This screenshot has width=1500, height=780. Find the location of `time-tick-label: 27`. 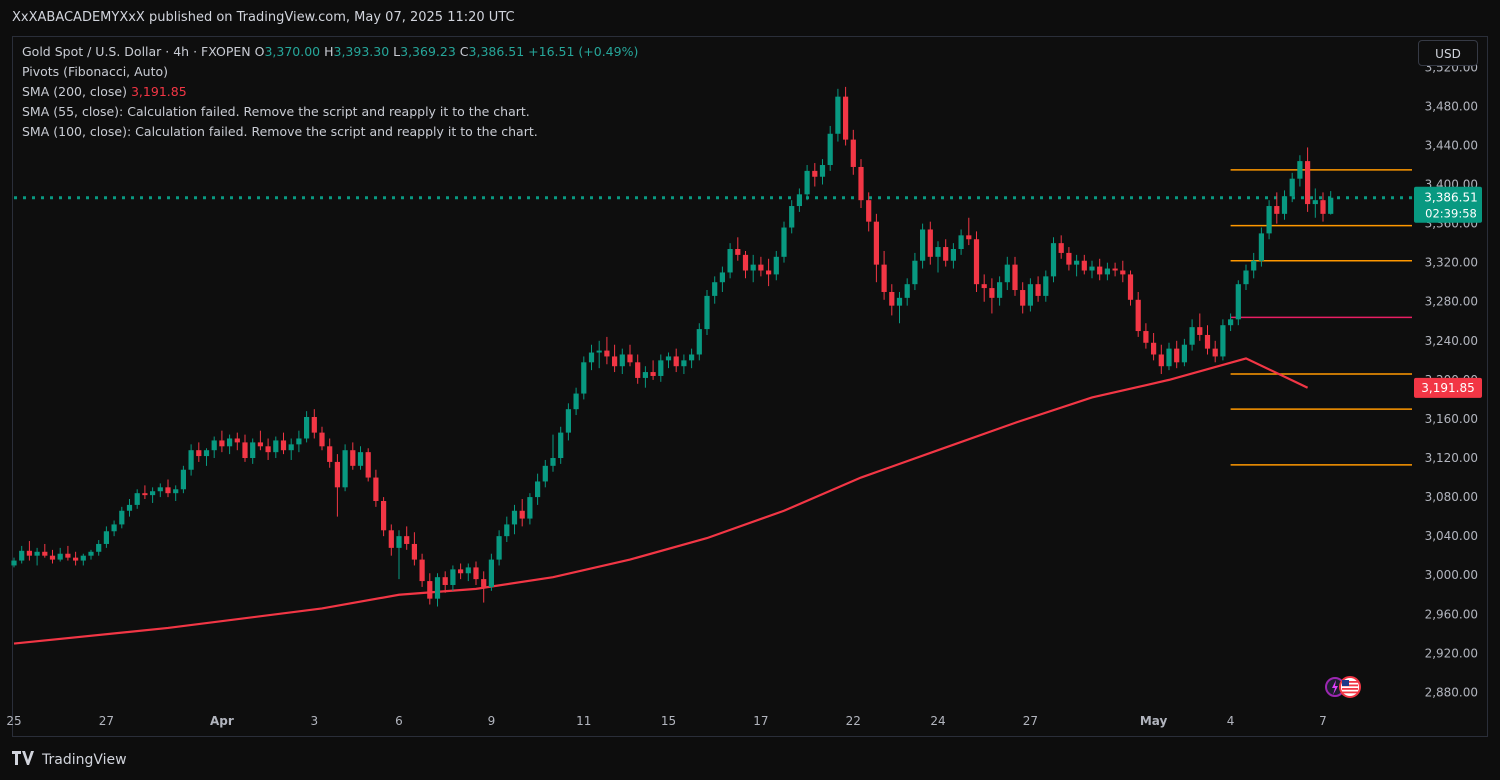

time-tick-label: 27 is located at coordinates (1030, 721).